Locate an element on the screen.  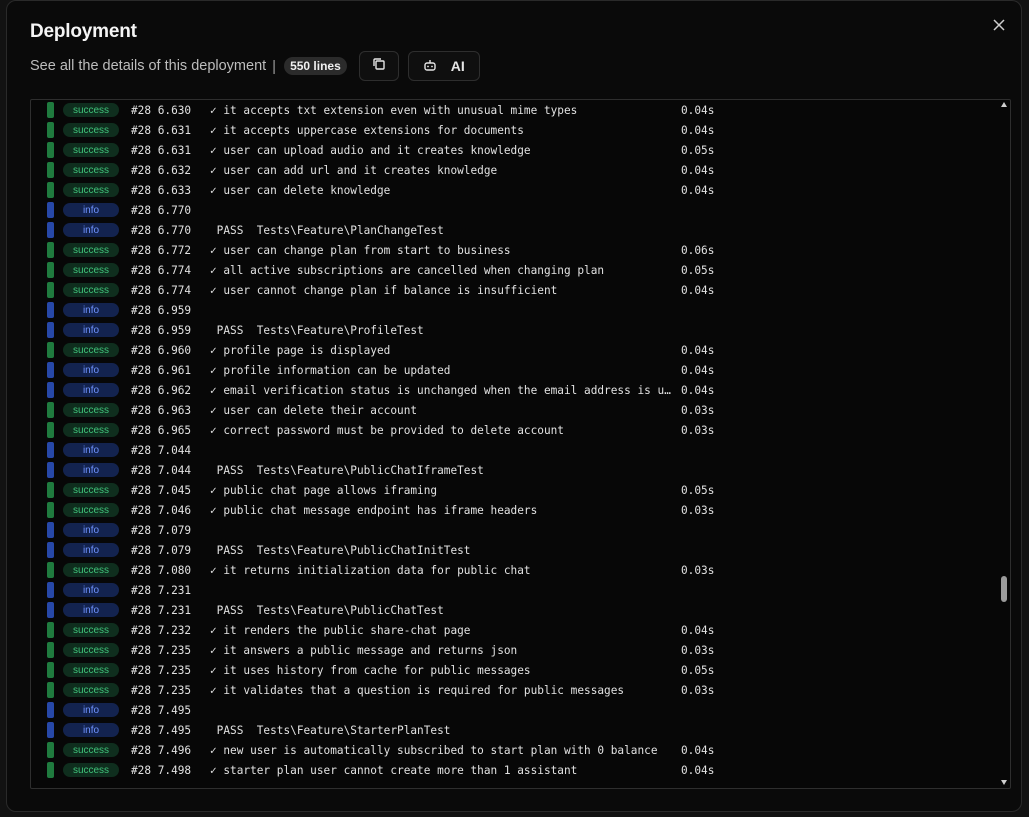
log-timestamp: #28 6.963 is located at coordinates (161, 410).